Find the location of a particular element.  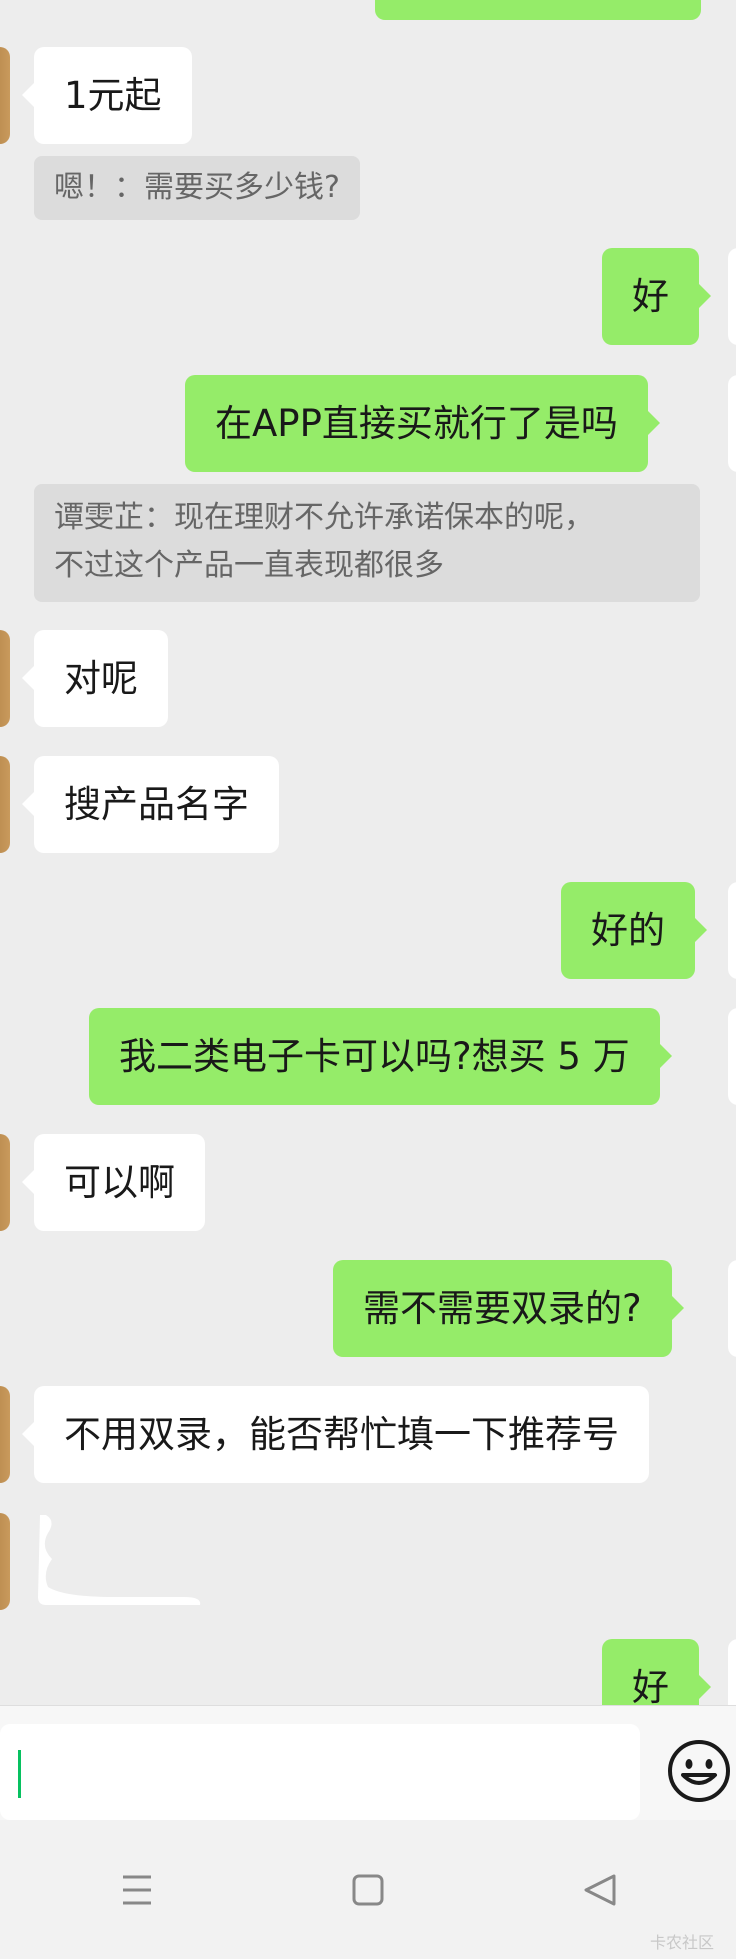

incoming-message: 不用双录，能否帮忙填一下推荐号 is located at coordinates (335, 1434).